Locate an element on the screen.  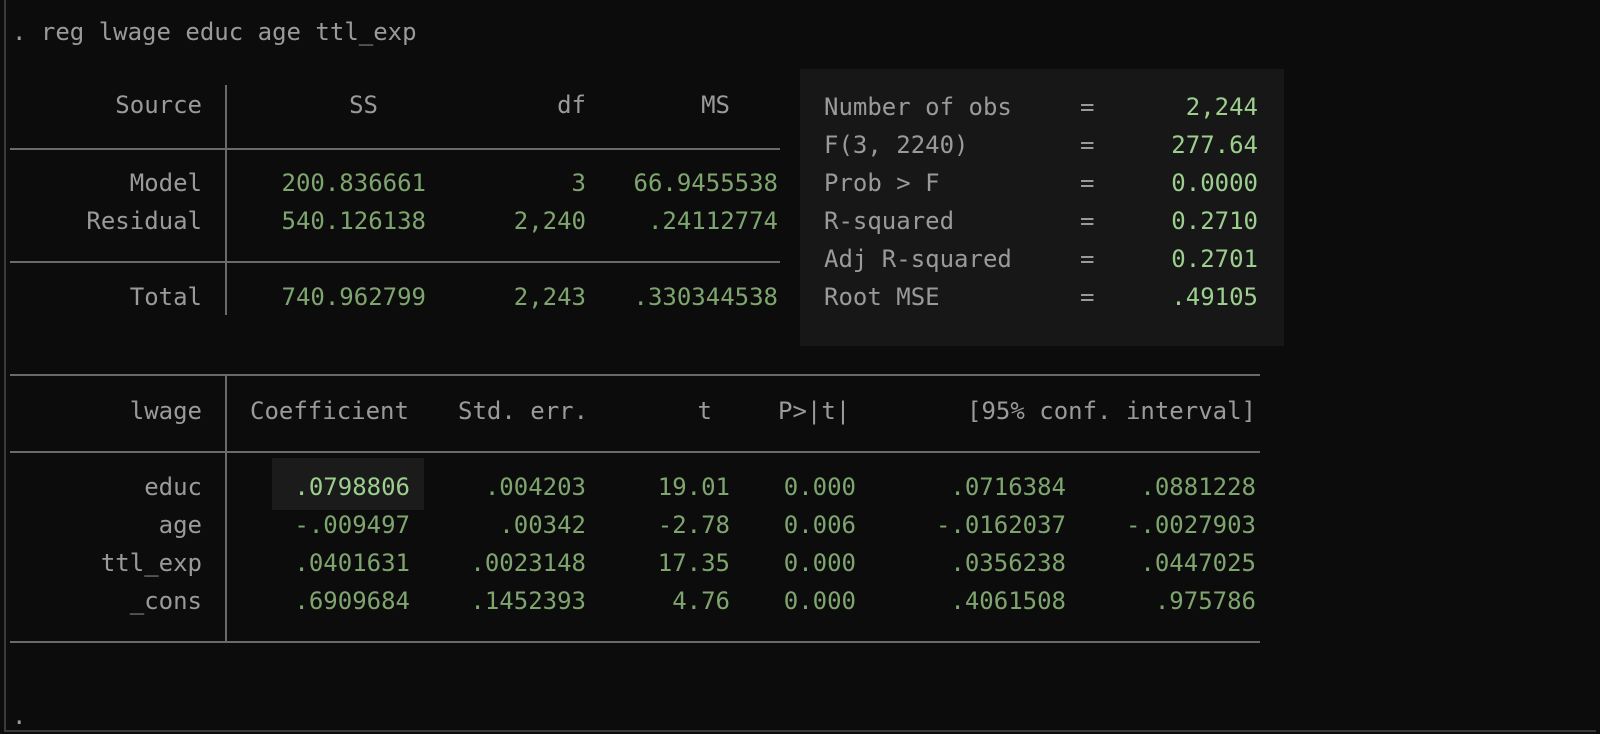
stat-value: 2,244 is located at coordinates (1221, 107).